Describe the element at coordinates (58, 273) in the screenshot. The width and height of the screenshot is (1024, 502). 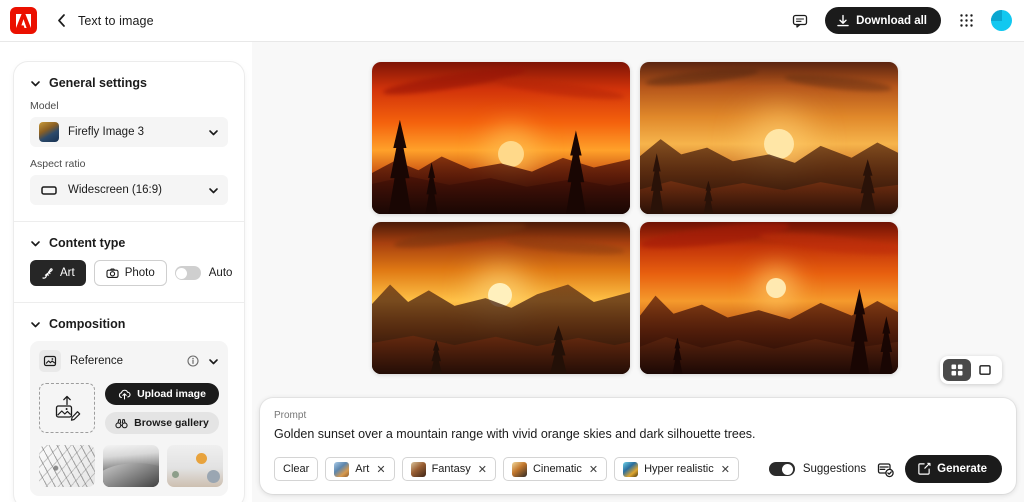
I see `content-type-art-button: Art` at that location.